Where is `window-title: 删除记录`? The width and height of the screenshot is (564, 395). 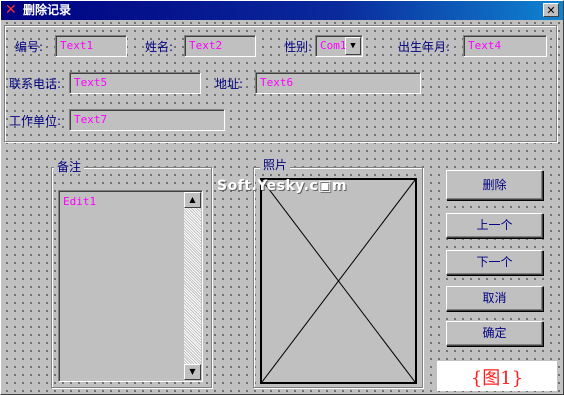 window-title: 删除记录 is located at coordinates (47, 10).